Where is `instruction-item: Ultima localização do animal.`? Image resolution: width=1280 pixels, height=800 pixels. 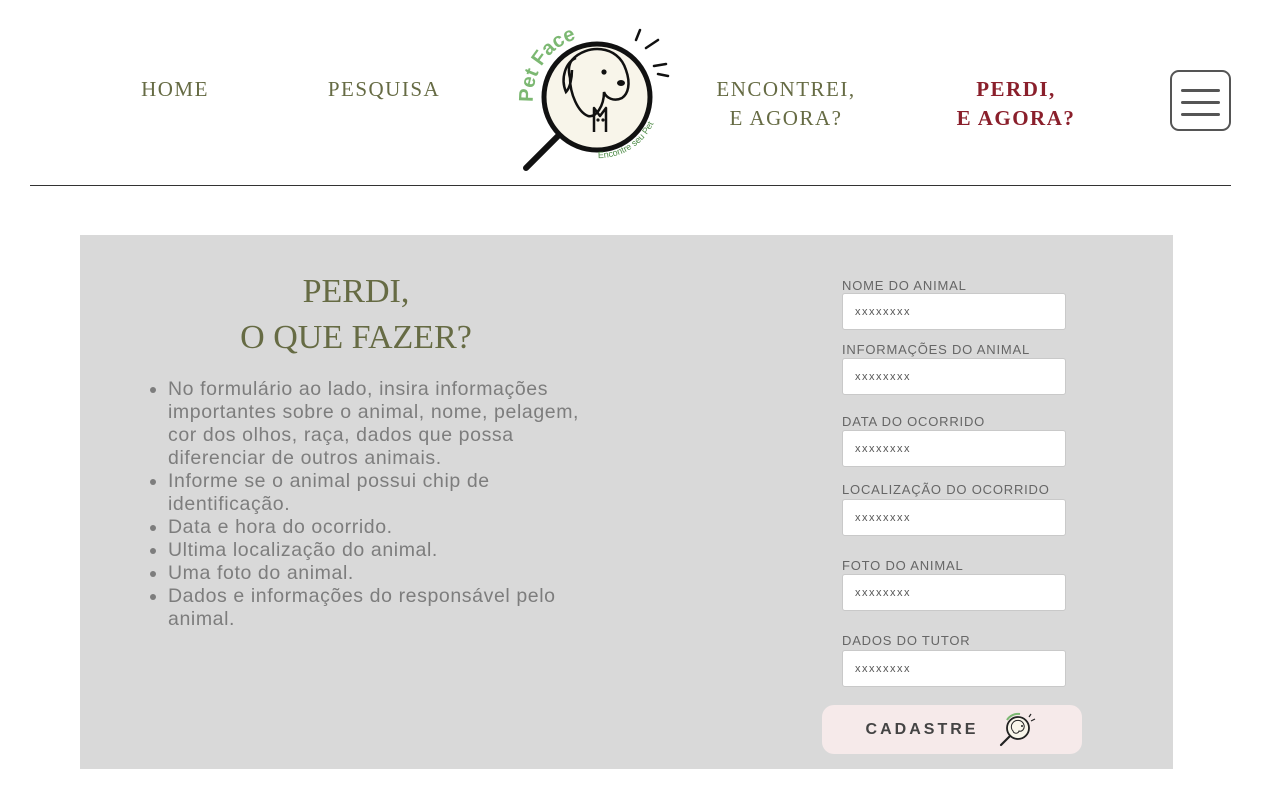 instruction-item: Ultima localização do animal. is located at coordinates (388, 550).